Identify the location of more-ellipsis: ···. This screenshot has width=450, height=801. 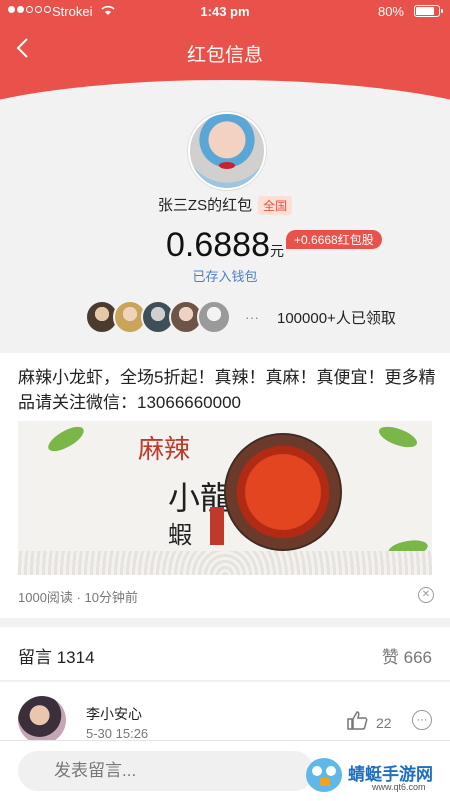
(252, 317).